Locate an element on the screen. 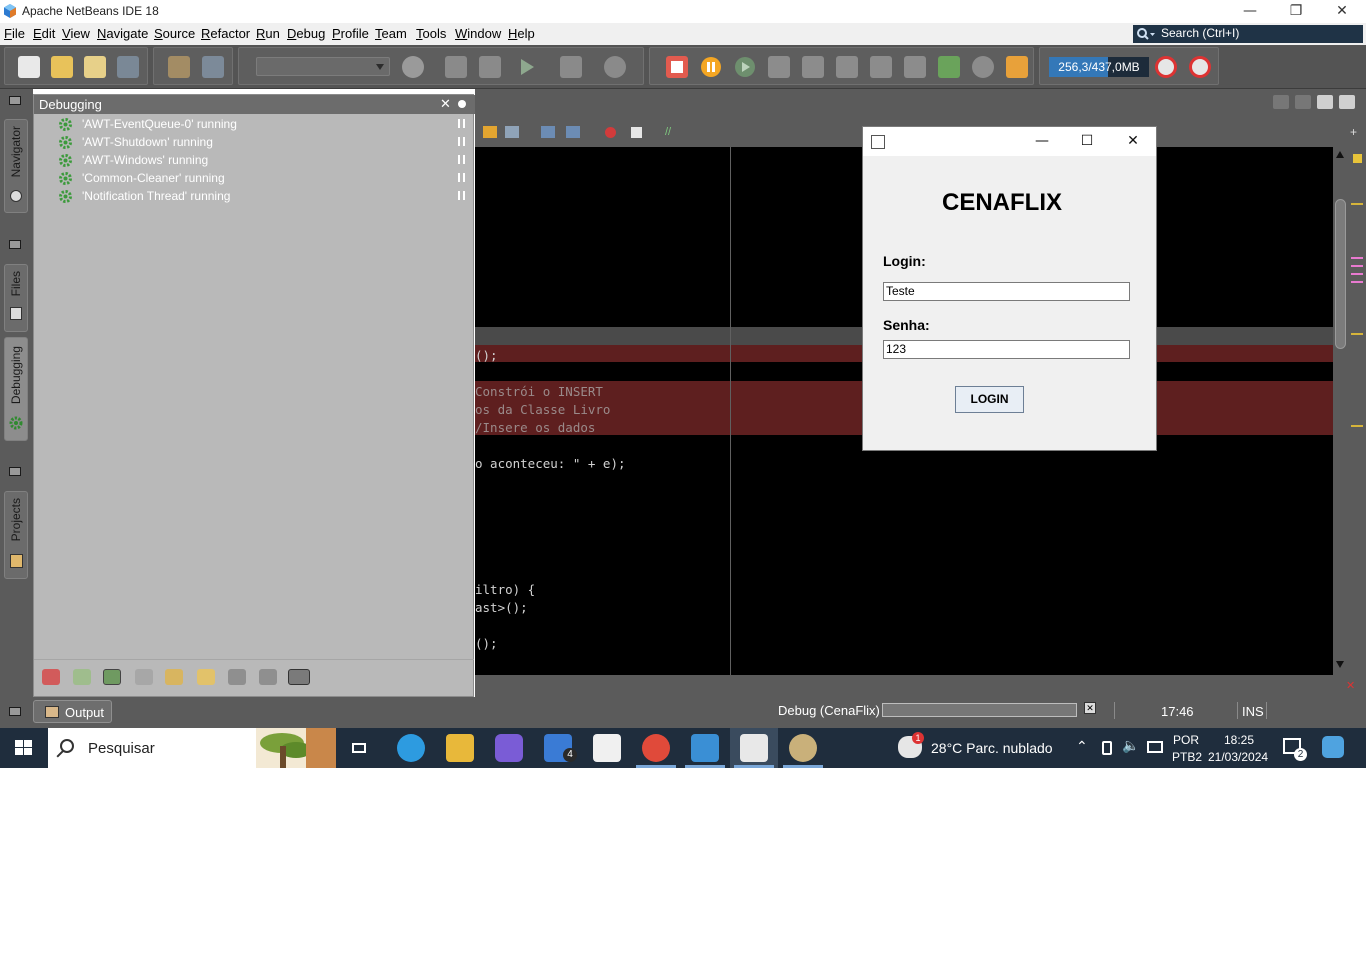  menu-window: Window is located at coordinates (478, 33).